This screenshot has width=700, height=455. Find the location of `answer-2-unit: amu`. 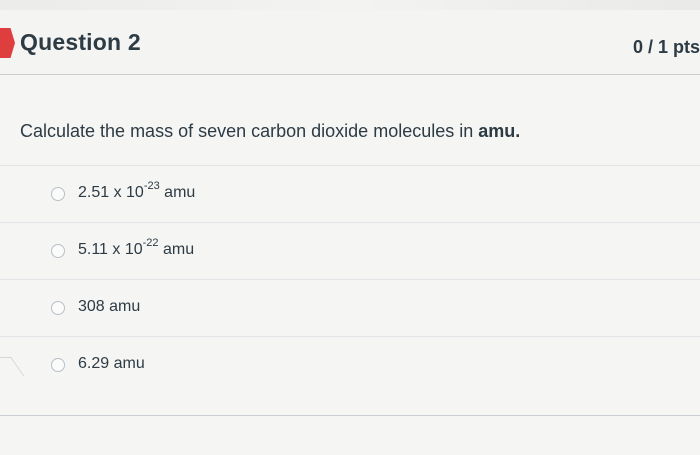

answer-2-unit: amu is located at coordinates (176, 249).